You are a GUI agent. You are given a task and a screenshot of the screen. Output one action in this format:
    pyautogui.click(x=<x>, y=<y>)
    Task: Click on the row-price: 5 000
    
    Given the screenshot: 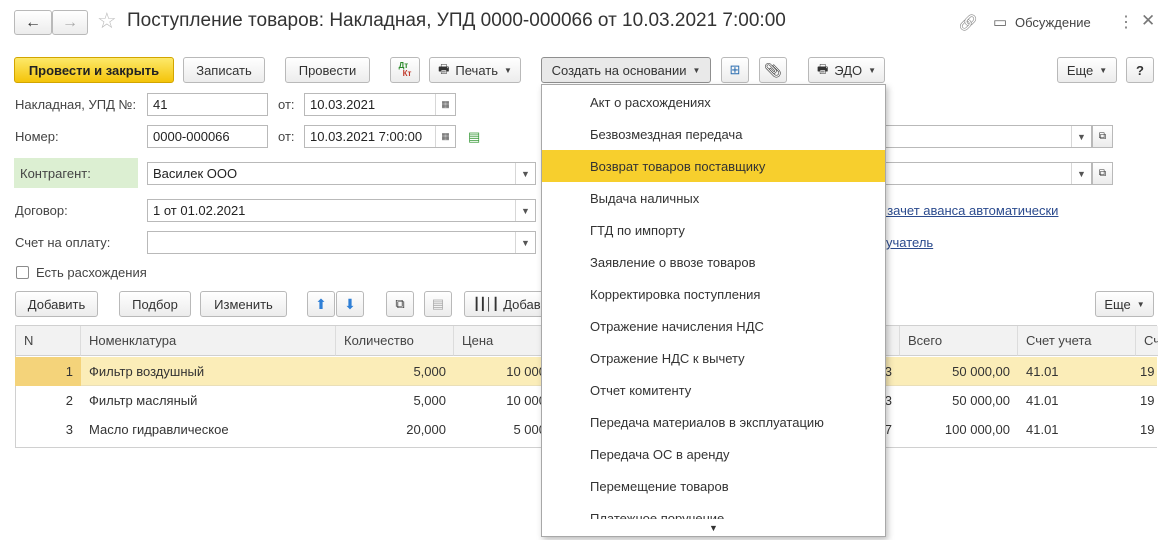 What is the action you would take?
    pyautogui.click(x=529, y=429)
    